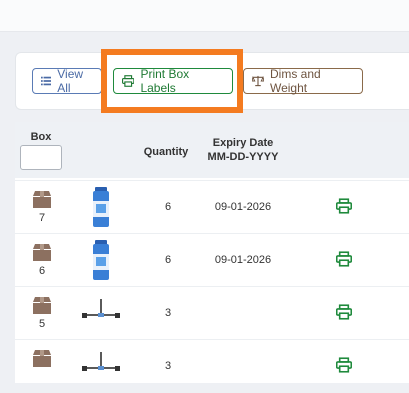 The height and width of the screenshot is (393, 409). Describe the element at coordinates (212, 366) in the screenshot. I see `table-row: 3` at that location.